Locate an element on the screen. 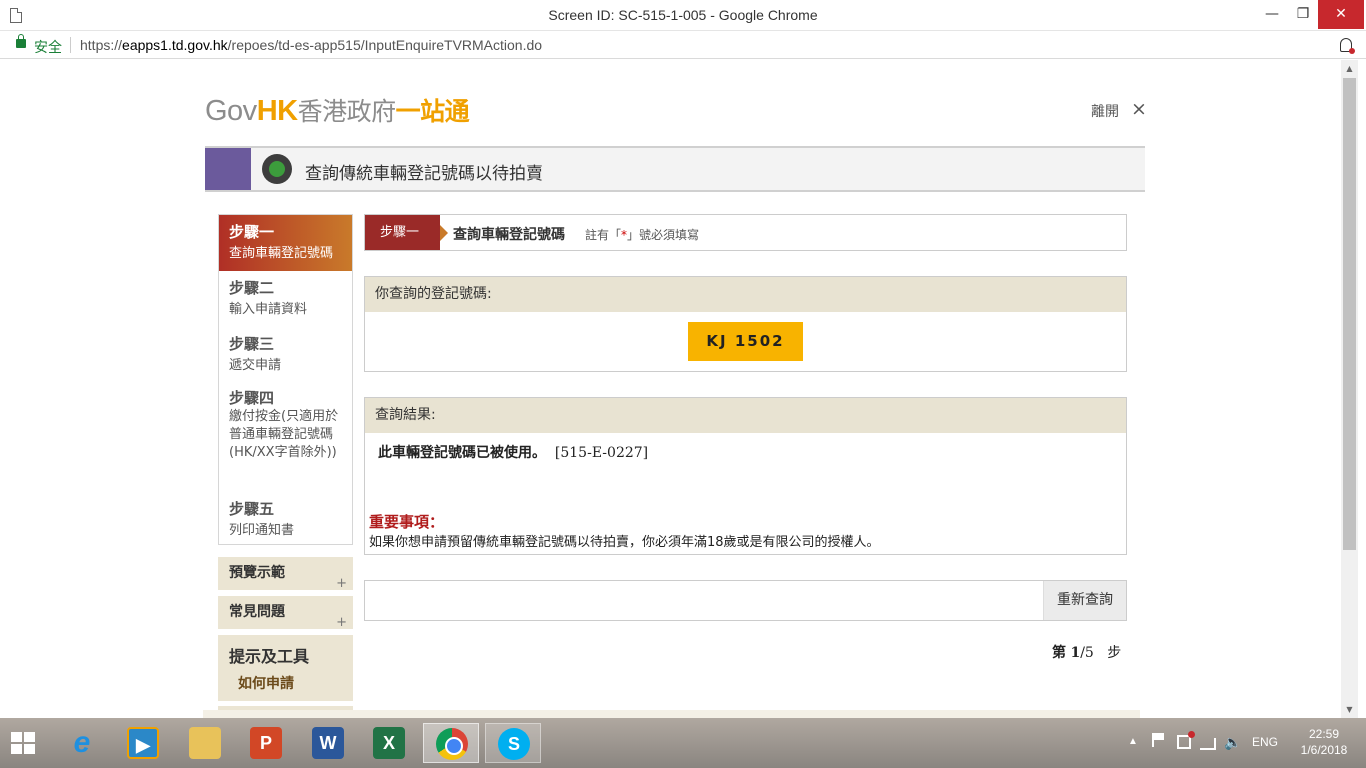  extension-icon is located at coordinates (1347, 46).